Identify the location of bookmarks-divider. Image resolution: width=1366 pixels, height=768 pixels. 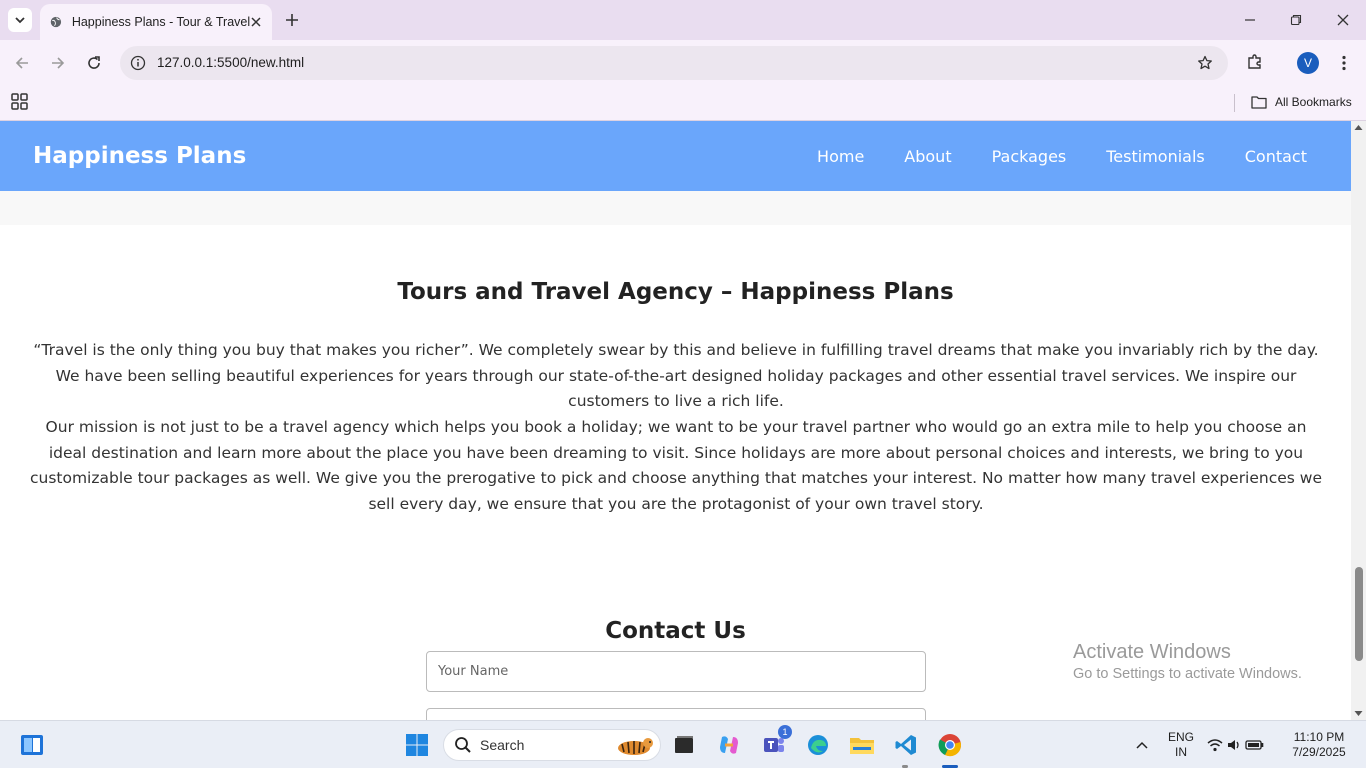
(1234, 103).